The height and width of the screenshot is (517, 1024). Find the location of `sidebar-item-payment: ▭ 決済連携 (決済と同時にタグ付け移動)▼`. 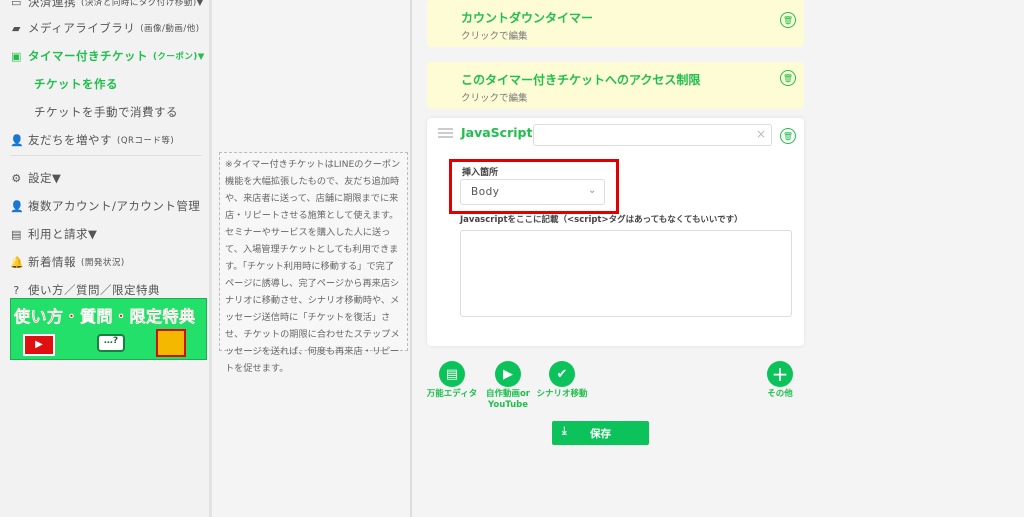

sidebar-item-payment: ▭ 決済連携 (決済と同時にタグ付け移動)▼ is located at coordinates (107, 5).